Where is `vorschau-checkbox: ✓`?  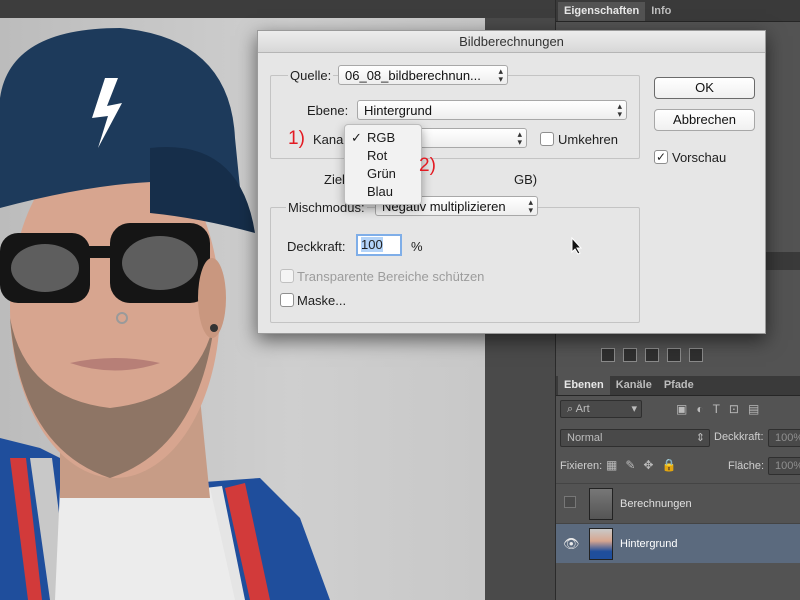
vorschau-checkbox: ✓ is located at coordinates (661, 157).